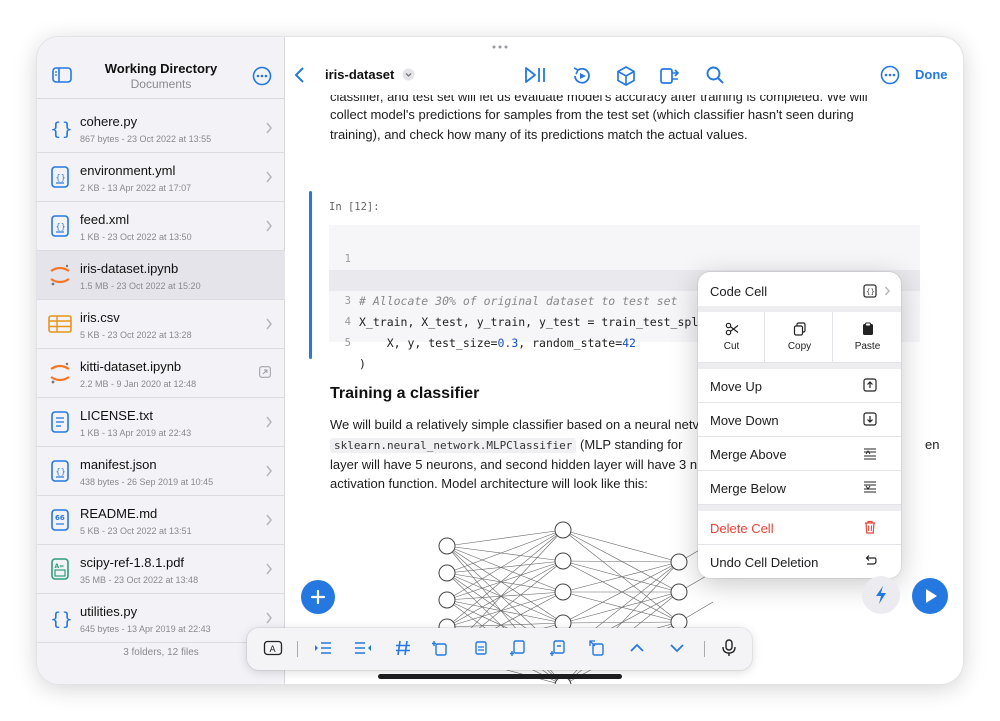 The width and height of the screenshot is (1000, 721). I want to click on move-down-item: Move Down, so click(799, 420).